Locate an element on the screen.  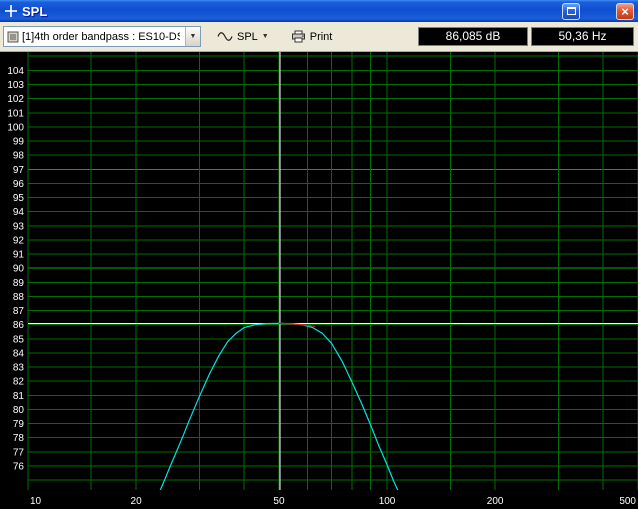
sine-wave-icon is located at coordinates (225, 36).